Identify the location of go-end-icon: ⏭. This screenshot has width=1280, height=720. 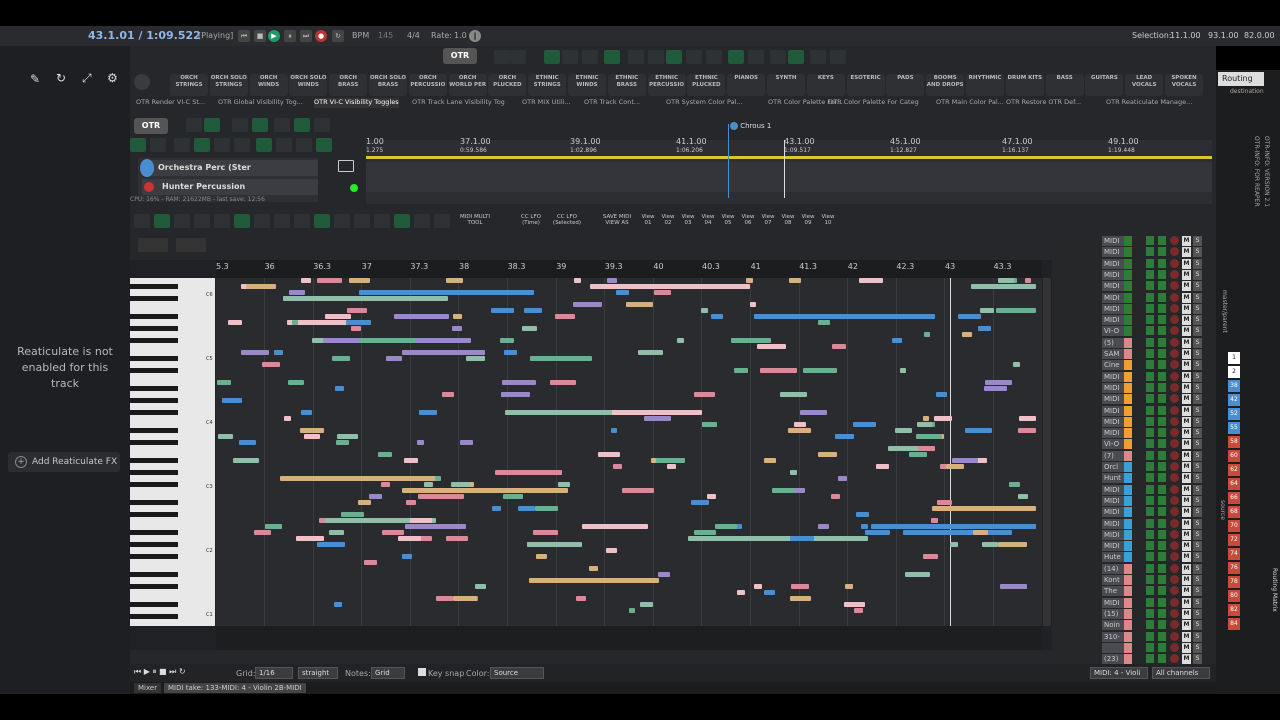
(306, 36).